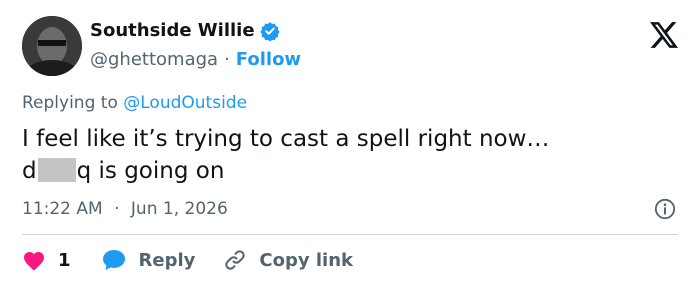 This screenshot has width=700, height=287. Describe the element at coordinates (269, 31) in the screenshot. I see `verified-badge-icon` at that location.